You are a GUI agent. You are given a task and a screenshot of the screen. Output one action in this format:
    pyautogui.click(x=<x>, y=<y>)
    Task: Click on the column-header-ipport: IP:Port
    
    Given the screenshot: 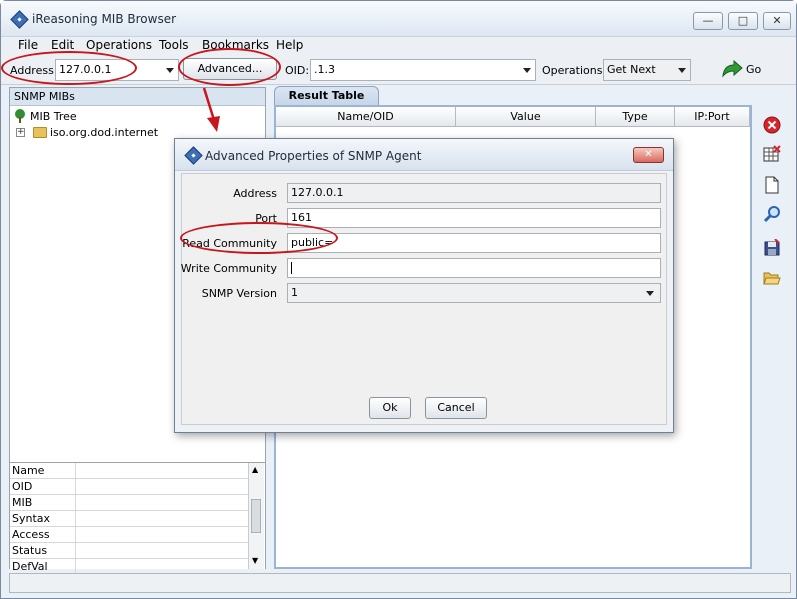 What is the action you would take?
    pyautogui.click(x=712, y=117)
    